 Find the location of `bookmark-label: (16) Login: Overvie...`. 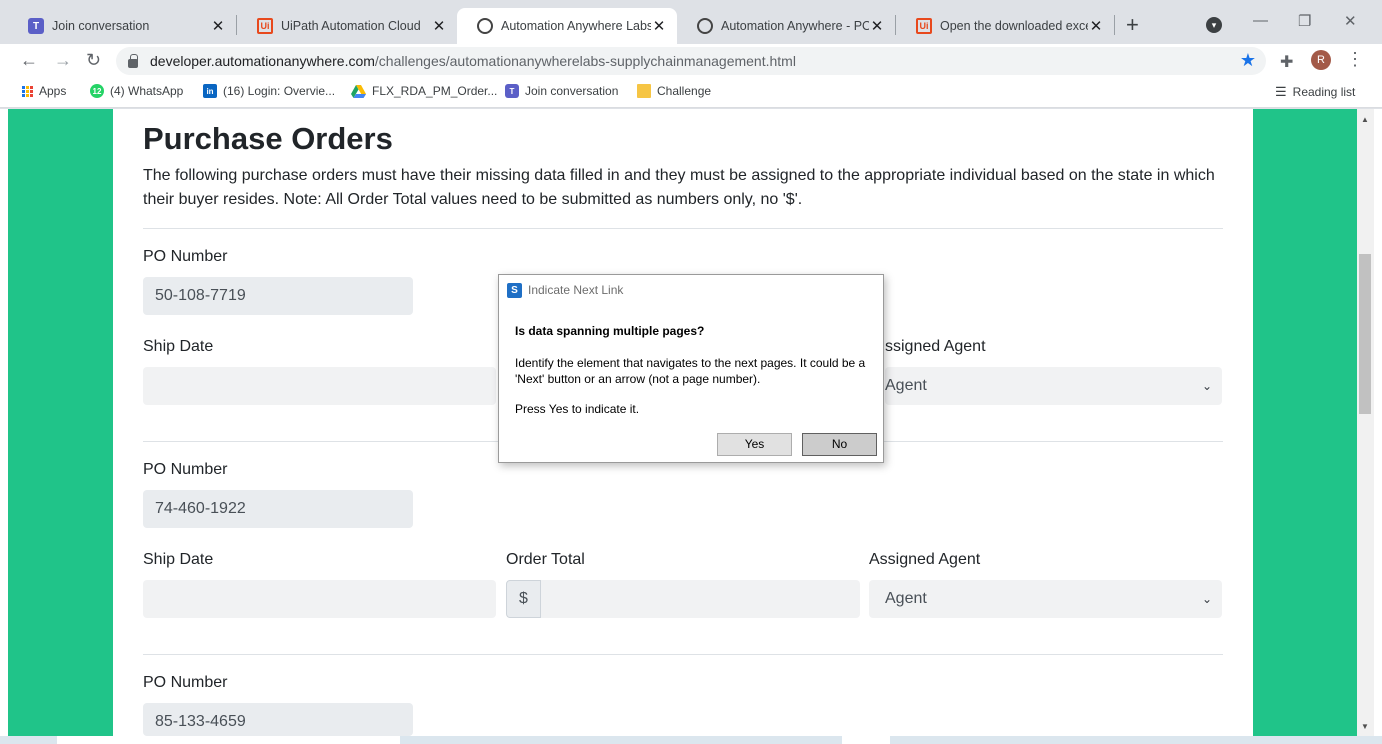

bookmark-label: (16) Login: Overvie... is located at coordinates (279, 91).